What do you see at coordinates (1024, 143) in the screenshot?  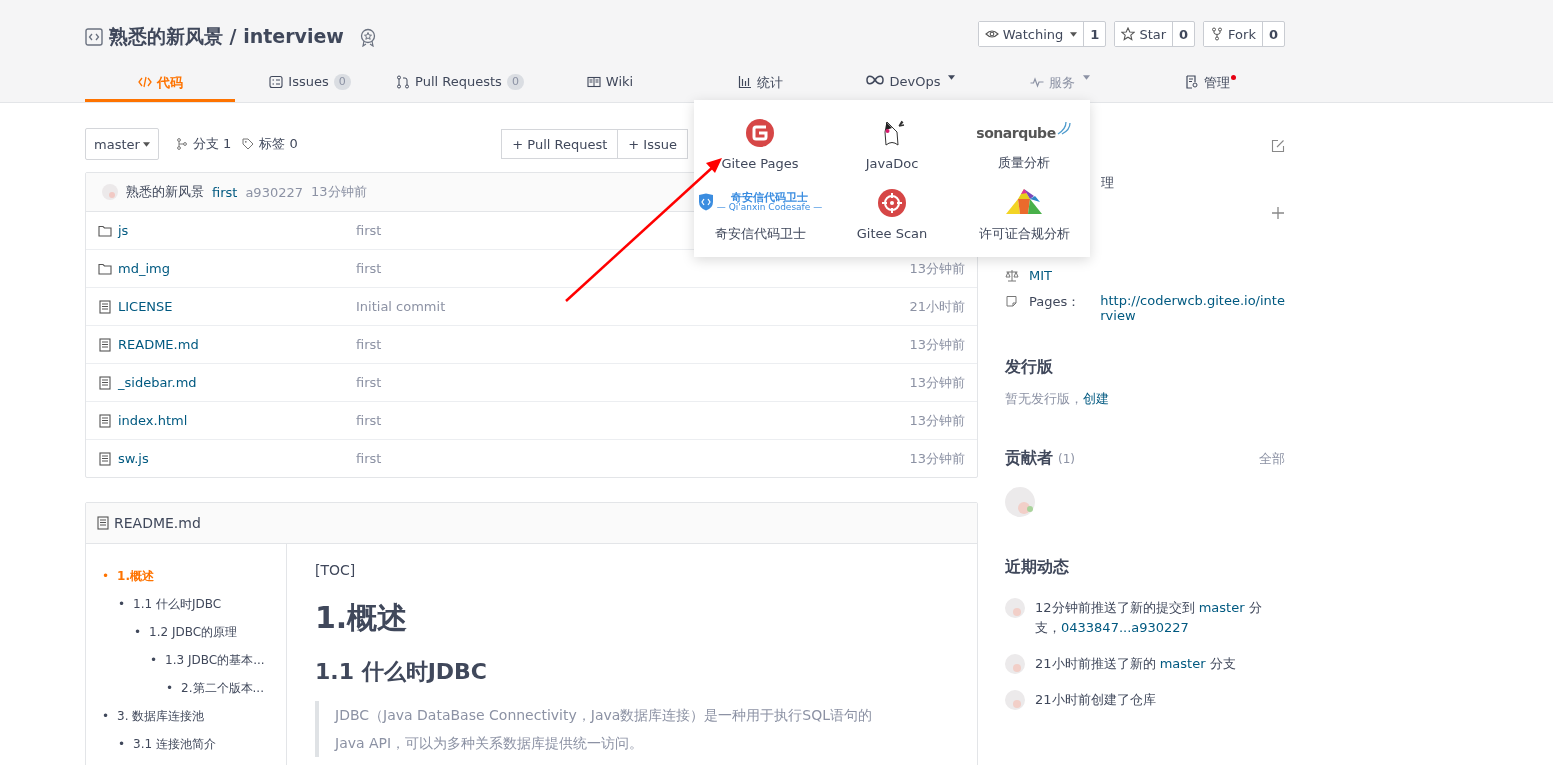 I see `service-item: sonarqube 质量分析` at bounding box center [1024, 143].